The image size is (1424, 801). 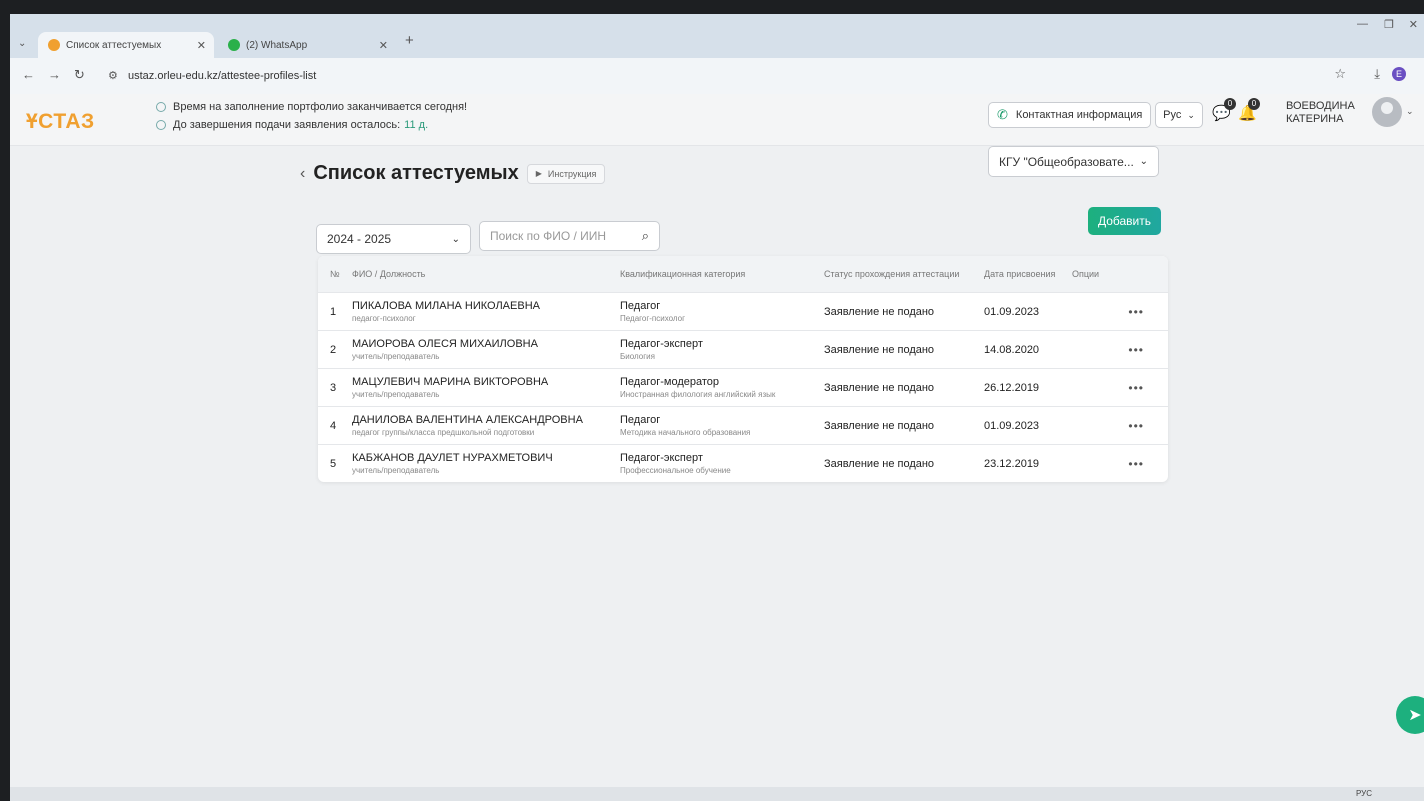 What do you see at coordinates (1070, 115) in the screenshot?
I see `contact-info-button: ✆ Контактная информация` at bounding box center [1070, 115].